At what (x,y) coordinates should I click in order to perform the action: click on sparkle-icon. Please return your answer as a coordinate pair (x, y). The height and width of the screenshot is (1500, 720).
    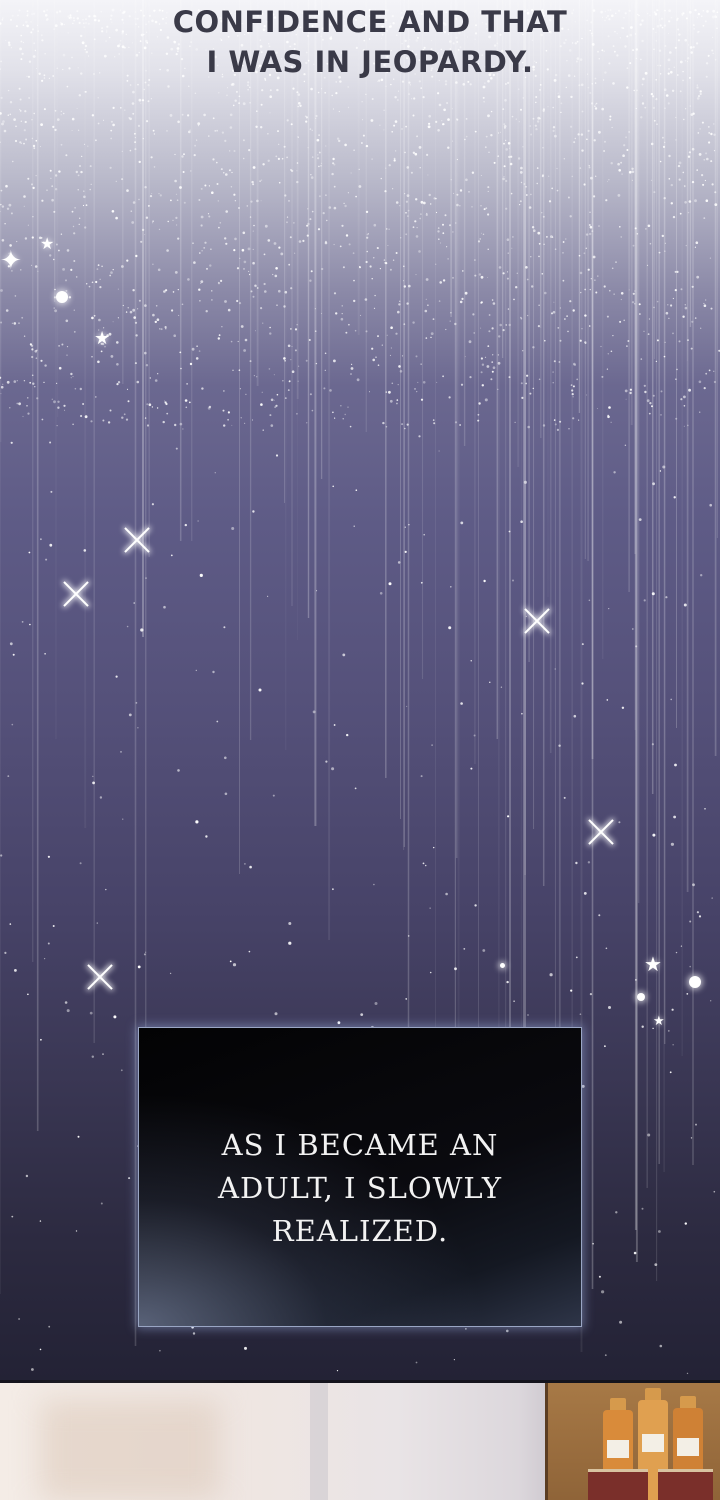
    Looking at the image, I should click on (100, 977).